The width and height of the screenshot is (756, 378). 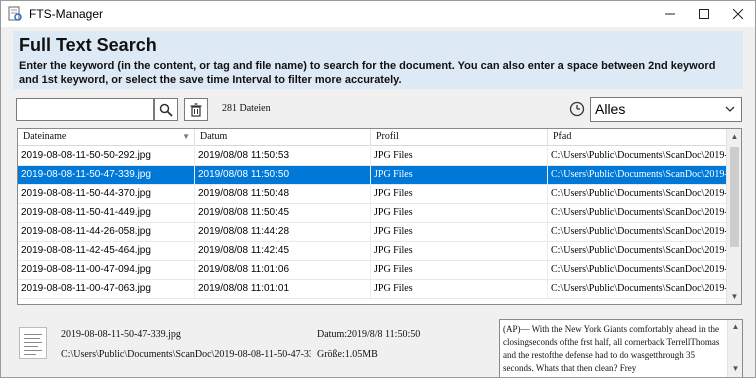 I want to click on column-header-path: Pfad, so click(x=637, y=137).